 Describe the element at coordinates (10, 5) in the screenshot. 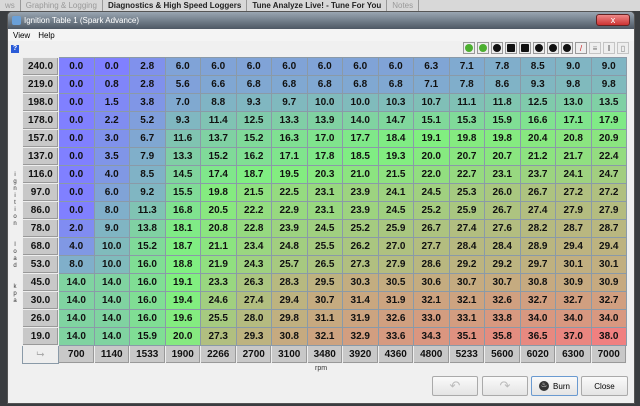

I see `tab: ws` at that location.